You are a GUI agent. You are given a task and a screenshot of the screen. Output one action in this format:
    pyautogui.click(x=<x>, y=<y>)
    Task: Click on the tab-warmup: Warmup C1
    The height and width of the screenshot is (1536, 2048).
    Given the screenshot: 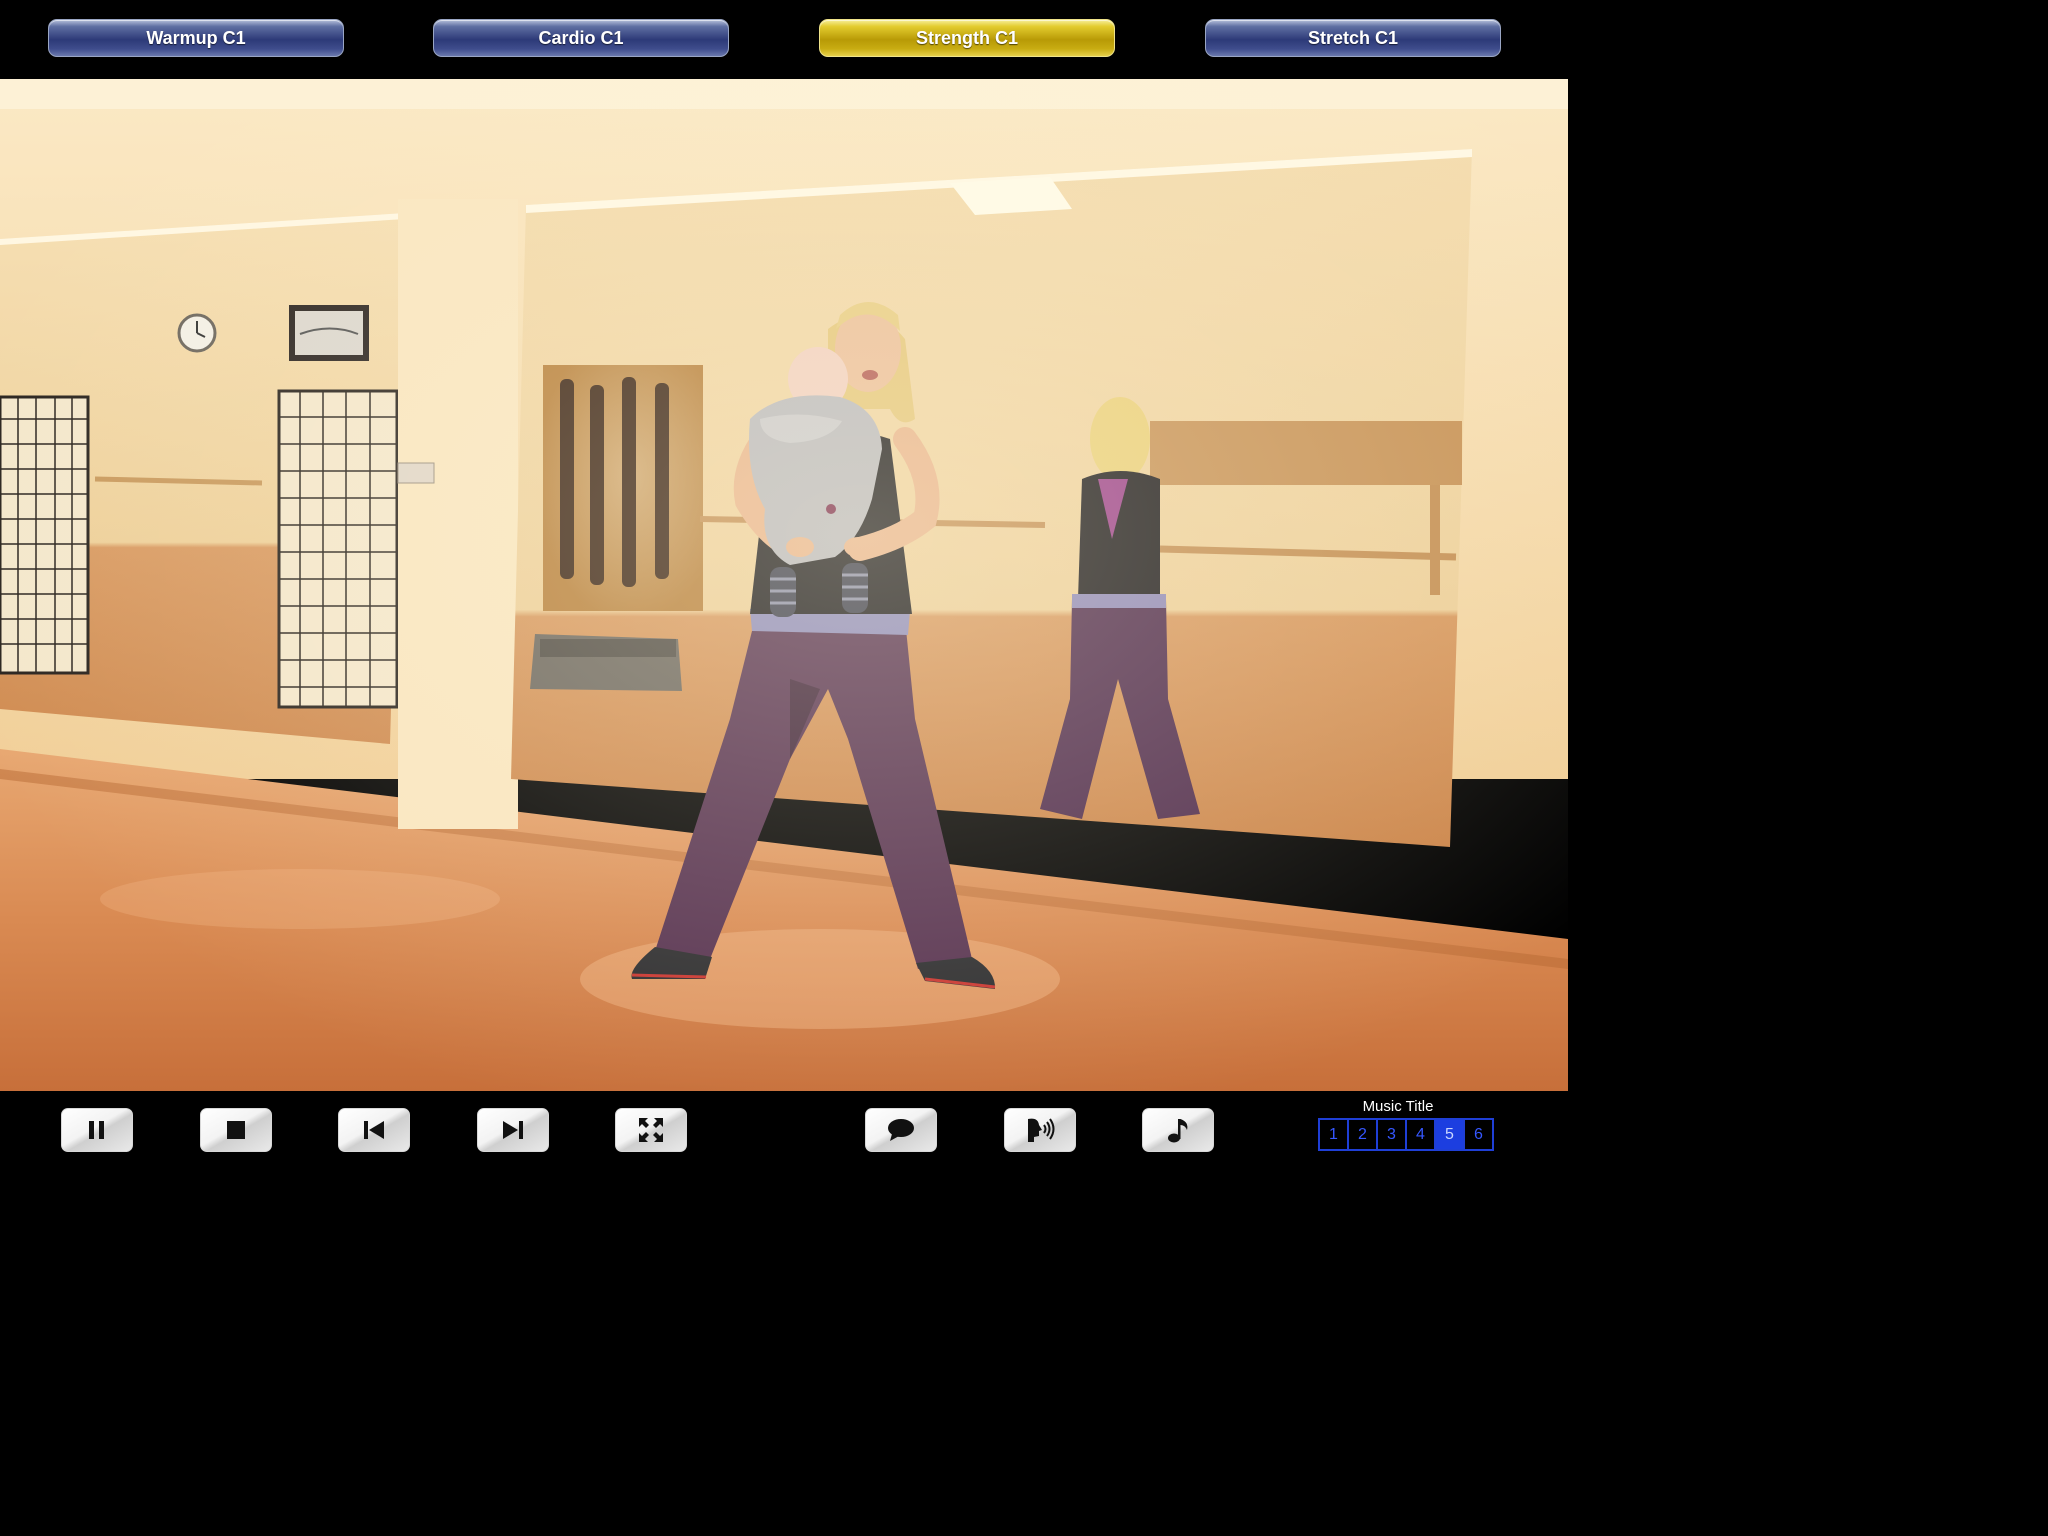 What is the action you would take?
    pyautogui.click(x=196, y=38)
    